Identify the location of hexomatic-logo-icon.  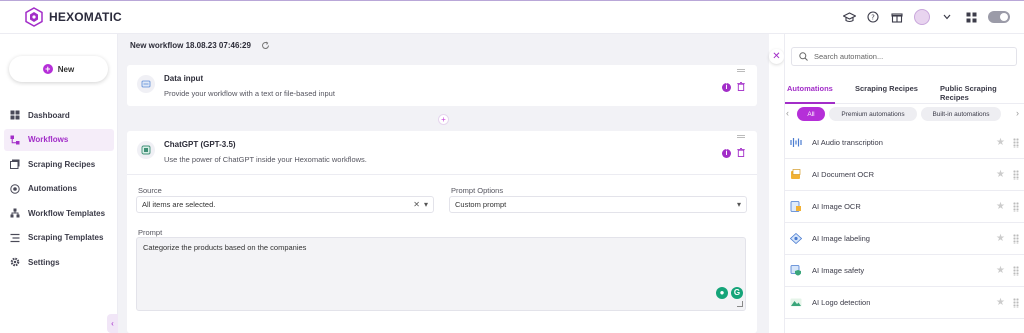
(34, 17).